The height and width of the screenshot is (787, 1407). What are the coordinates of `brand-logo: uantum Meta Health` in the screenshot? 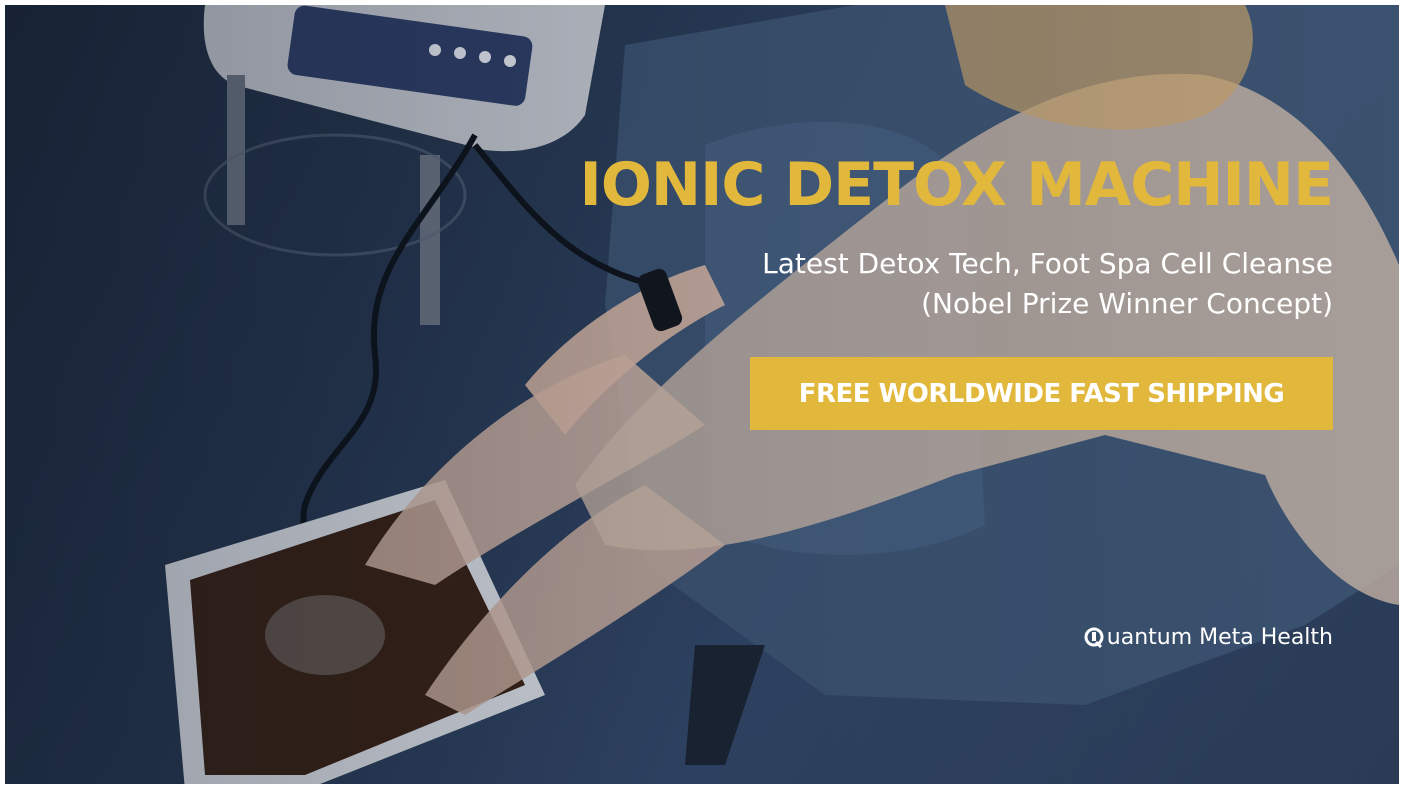 It's located at (1208, 637).